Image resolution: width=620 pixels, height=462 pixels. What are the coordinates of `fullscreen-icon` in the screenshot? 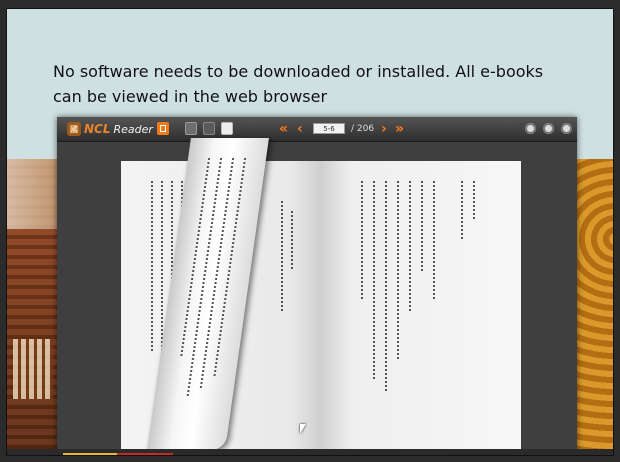 It's located at (566, 128).